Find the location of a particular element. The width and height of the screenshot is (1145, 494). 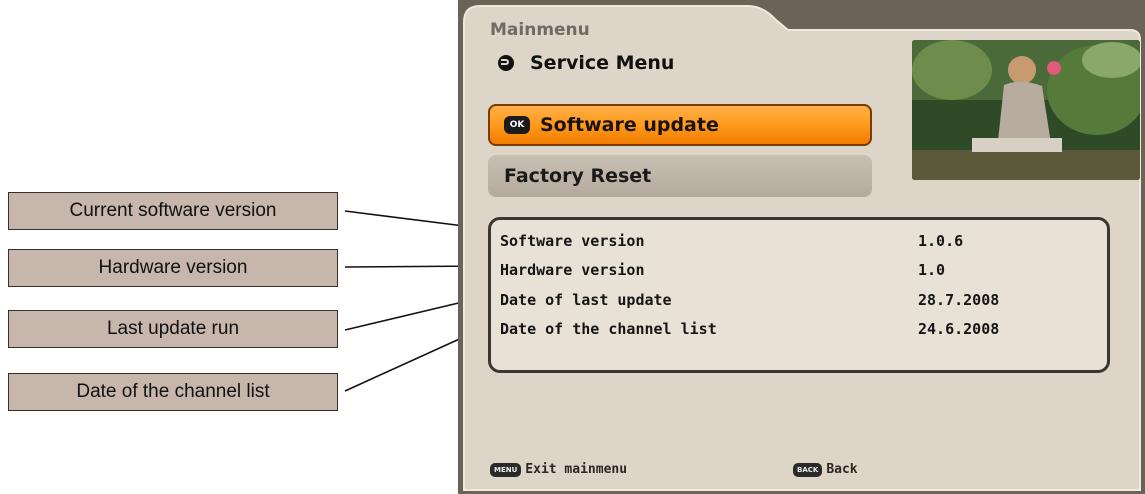

preview-scene is located at coordinates (1026, 110).